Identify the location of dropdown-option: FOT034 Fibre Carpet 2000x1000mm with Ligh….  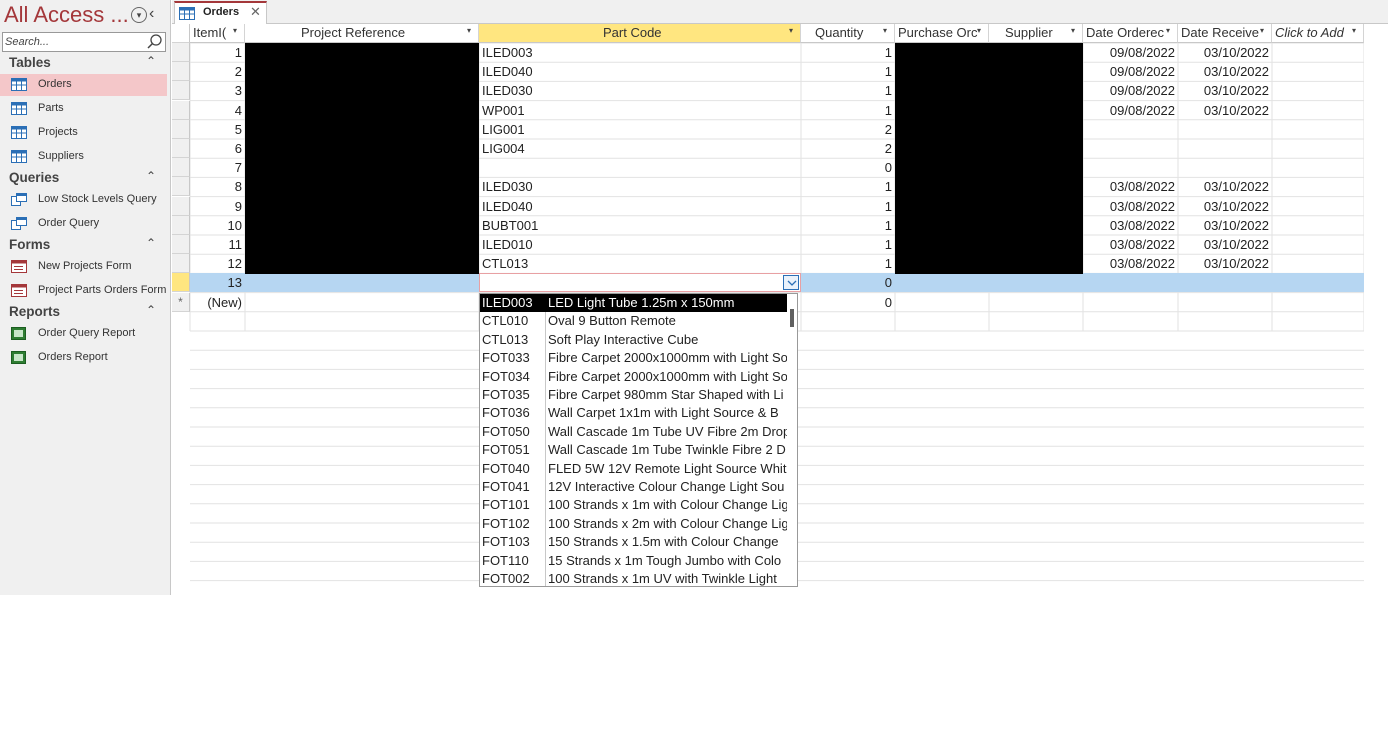
(633, 377).